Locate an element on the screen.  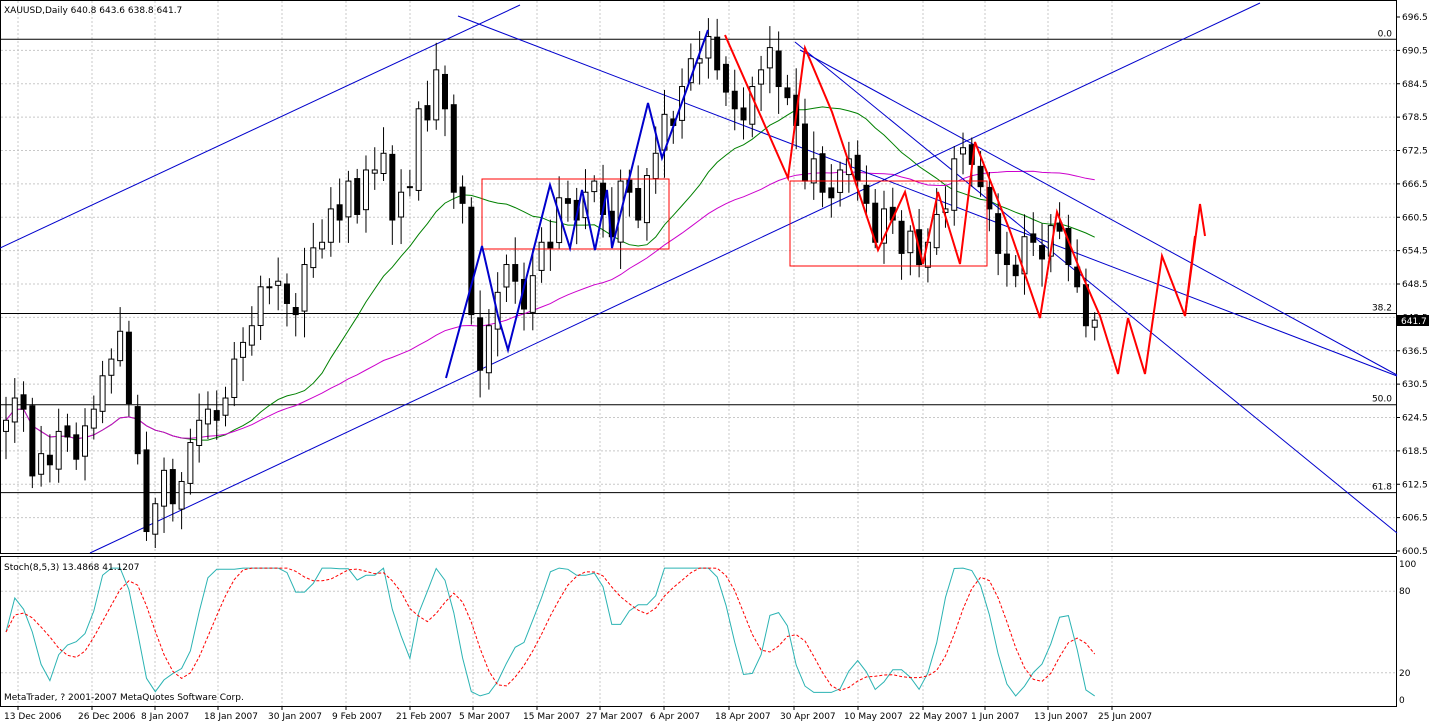
x-tick-label: 6 Apr 2007 is located at coordinates (675, 717).